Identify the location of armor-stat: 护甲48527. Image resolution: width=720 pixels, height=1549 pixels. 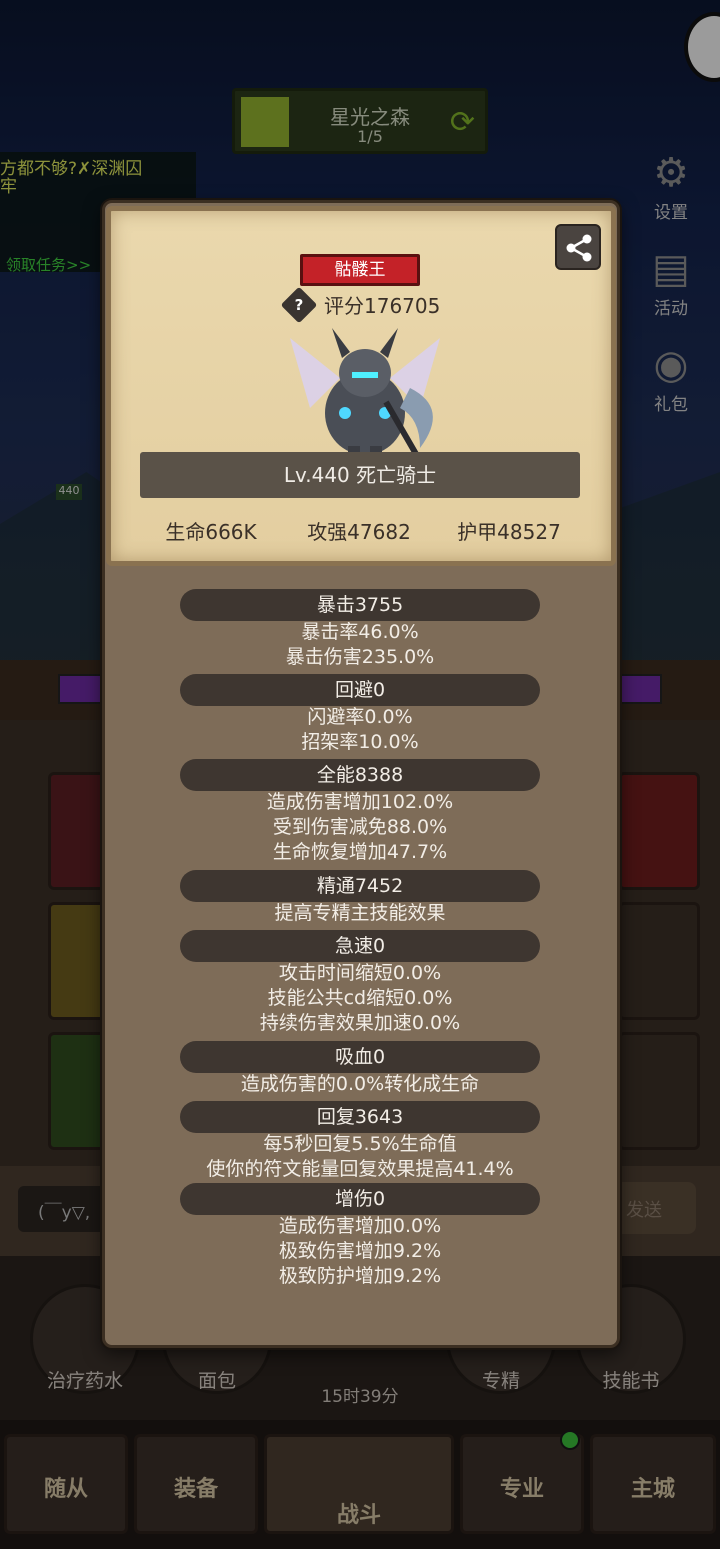
(509, 532).